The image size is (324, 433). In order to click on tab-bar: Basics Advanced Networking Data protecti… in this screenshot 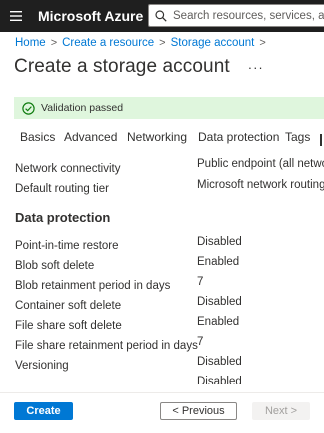, I will do `click(162, 141)`.